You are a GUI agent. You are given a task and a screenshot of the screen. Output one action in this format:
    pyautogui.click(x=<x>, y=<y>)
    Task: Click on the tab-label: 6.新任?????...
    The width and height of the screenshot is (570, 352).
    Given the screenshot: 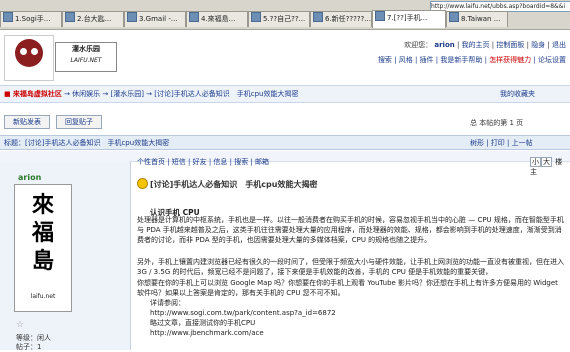 What is the action you would take?
    pyautogui.click(x=348, y=19)
    